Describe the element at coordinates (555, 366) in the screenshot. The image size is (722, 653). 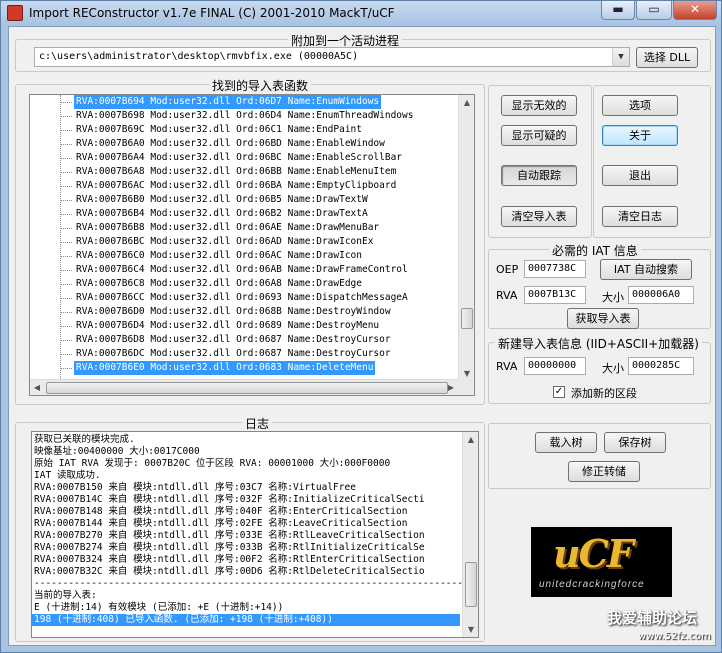
I see `new-rva-field: 00000000` at that location.